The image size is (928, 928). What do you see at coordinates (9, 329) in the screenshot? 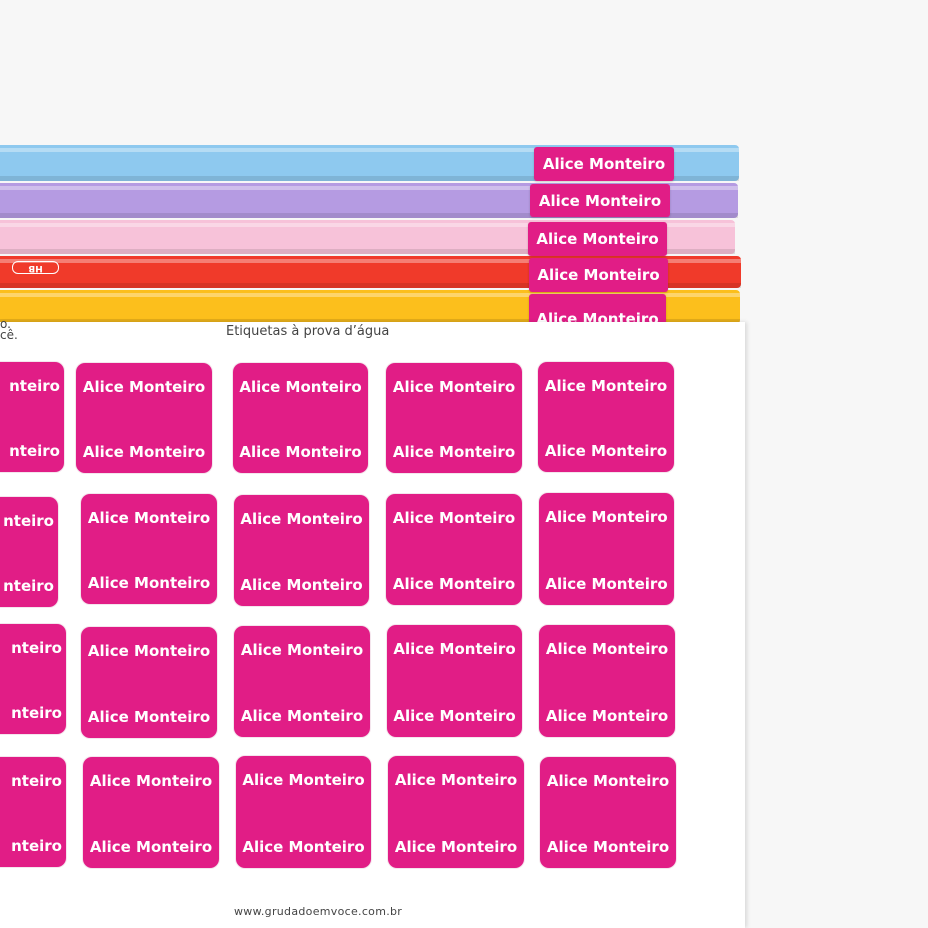
I see `sheet-cut-text: o. cê.` at bounding box center [9, 329].